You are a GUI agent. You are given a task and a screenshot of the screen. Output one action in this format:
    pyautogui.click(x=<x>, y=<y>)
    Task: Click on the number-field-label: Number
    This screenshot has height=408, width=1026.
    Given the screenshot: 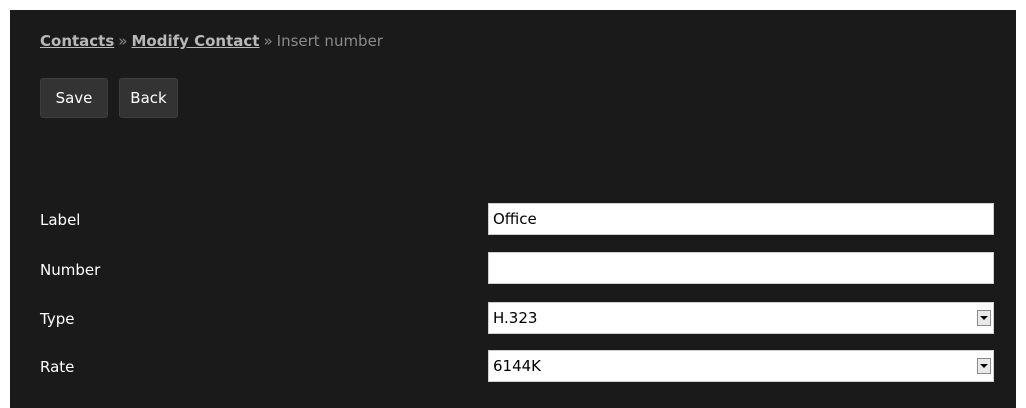 What is the action you would take?
    pyautogui.click(x=70, y=270)
    